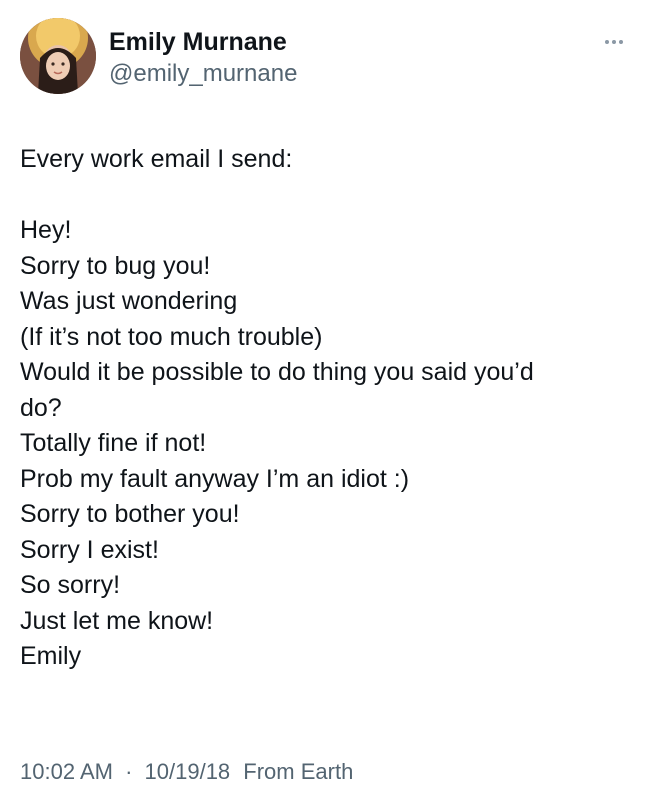 The width and height of the screenshot is (650, 798). What do you see at coordinates (46, 230) in the screenshot?
I see `tweet-line: Hey!` at bounding box center [46, 230].